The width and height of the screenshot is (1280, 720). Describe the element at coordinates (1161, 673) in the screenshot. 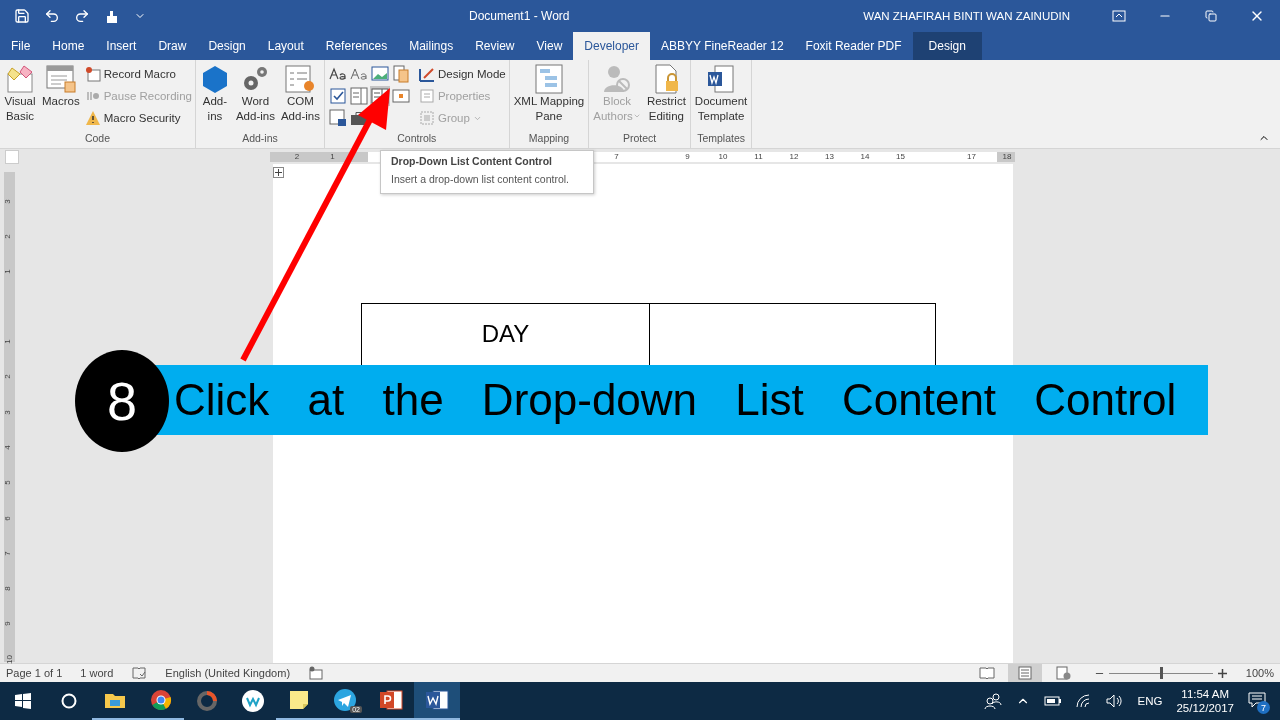

I see `zoom-thumb` at that location.